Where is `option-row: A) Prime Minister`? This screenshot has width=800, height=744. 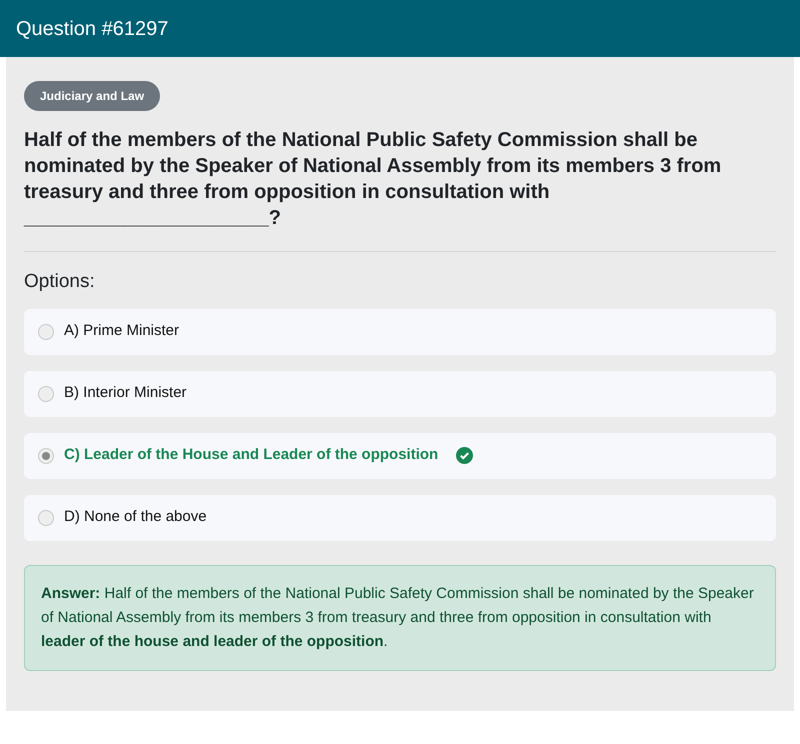 option-row: A) Prime Minister is located at coordinates (400, 331).